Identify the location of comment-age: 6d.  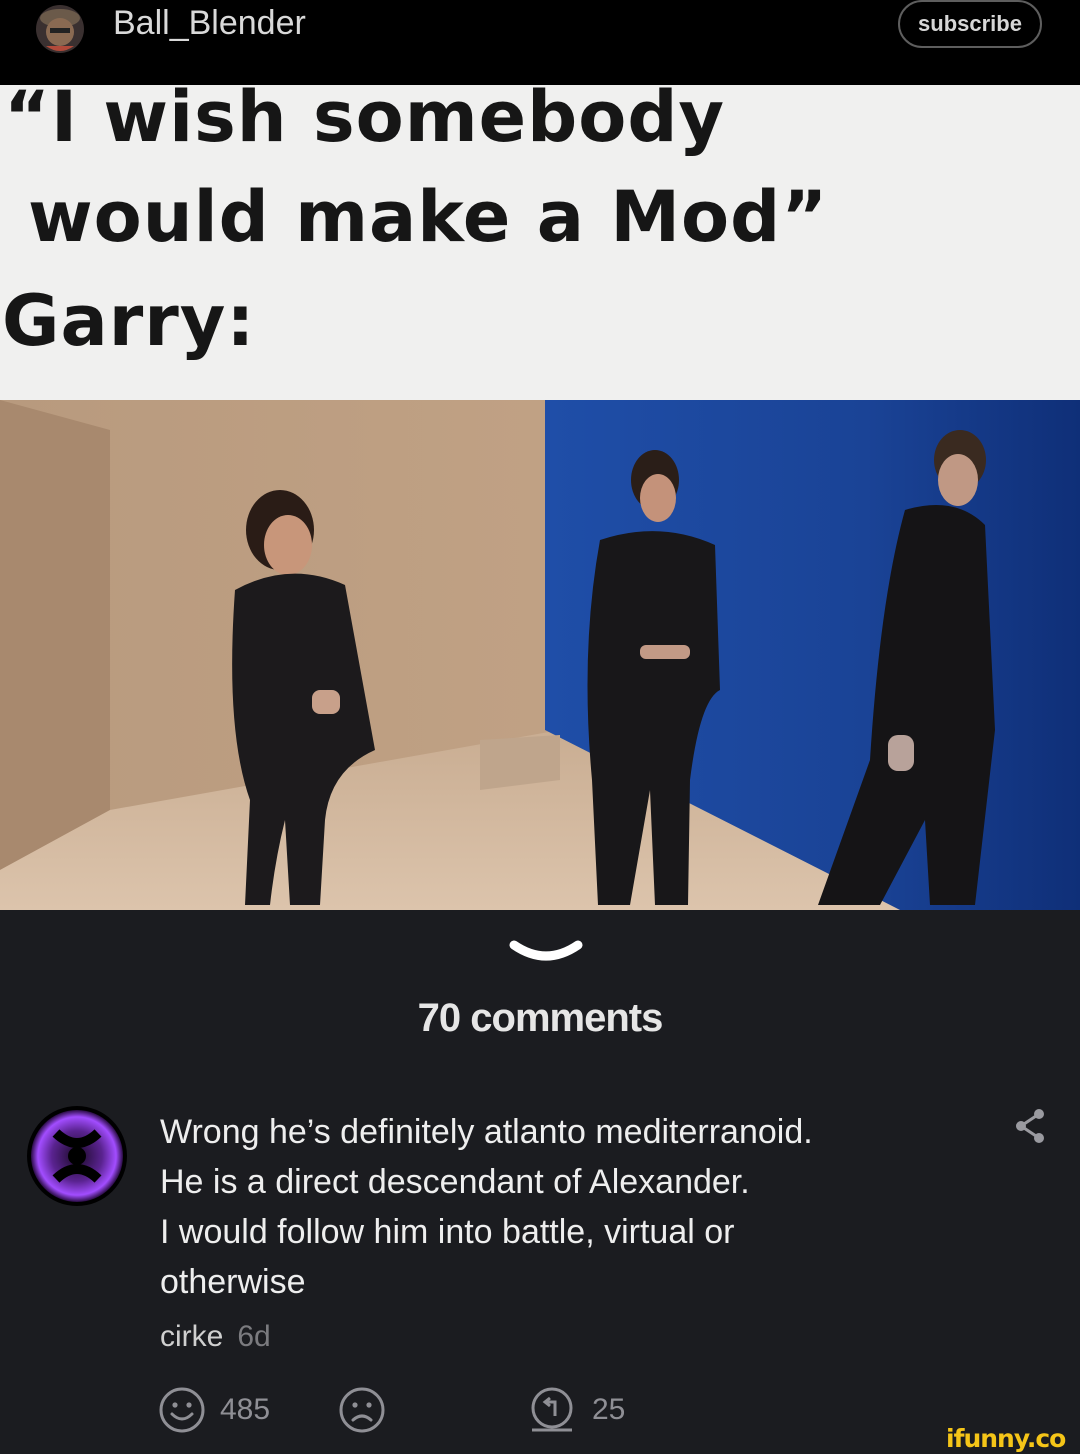
(254, 1336).